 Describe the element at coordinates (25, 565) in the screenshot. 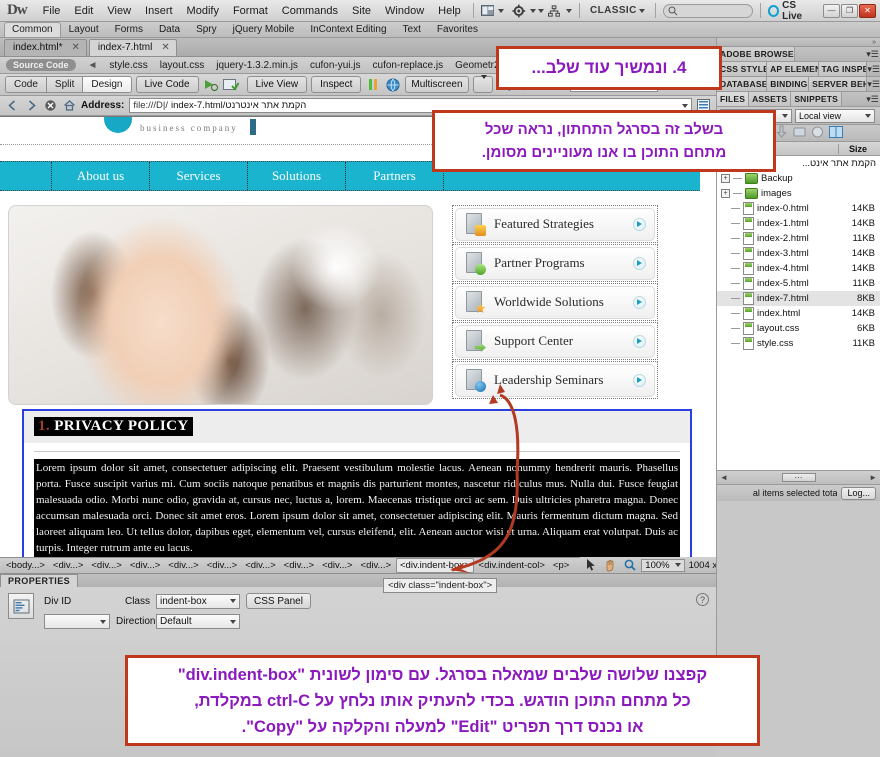

I see `tag-body: <body...>` at that location.